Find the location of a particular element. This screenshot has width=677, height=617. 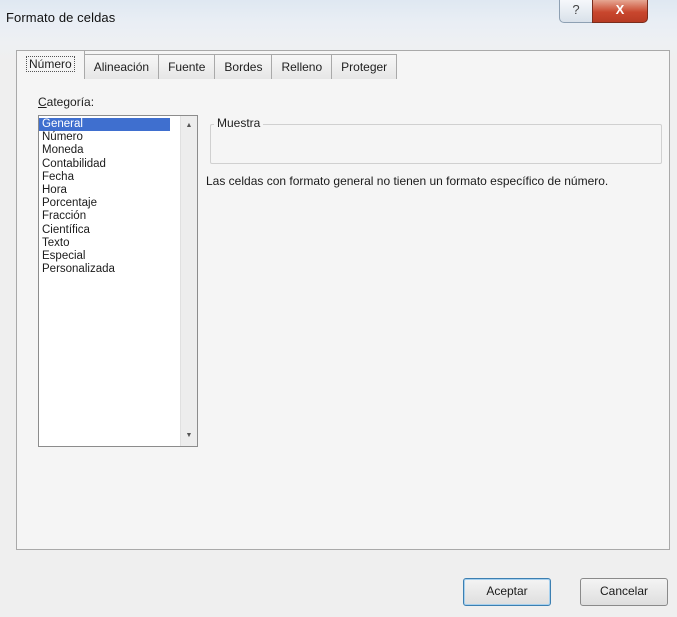

scroll-down-icon: ▼ is located at coordinates (189, 436).